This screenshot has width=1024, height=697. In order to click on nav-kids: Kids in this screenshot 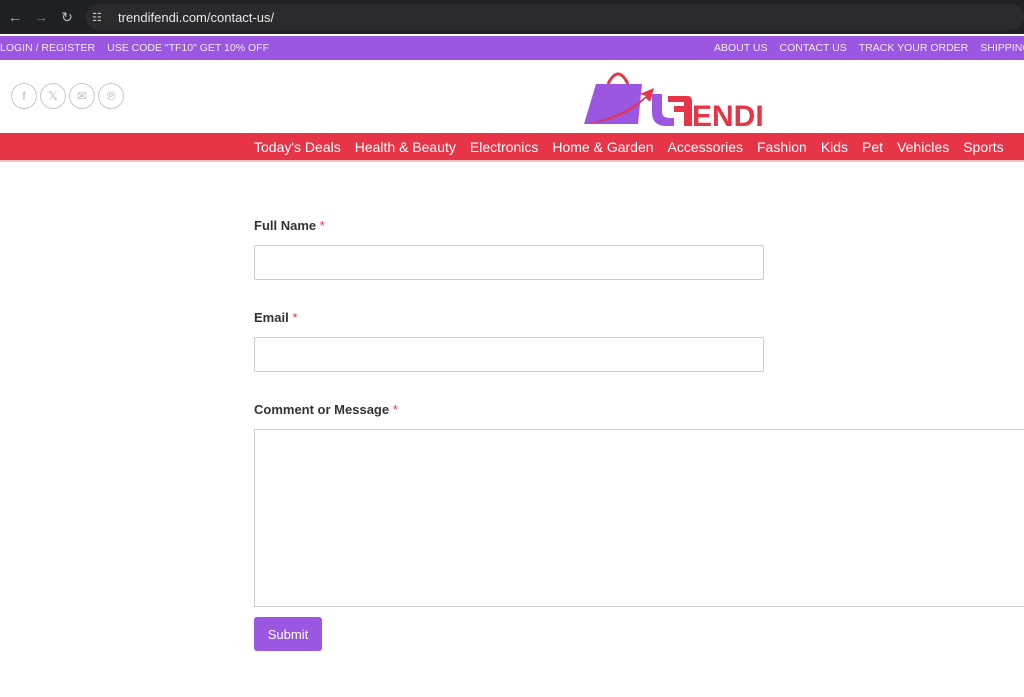, I will do `click(834, 147)`.